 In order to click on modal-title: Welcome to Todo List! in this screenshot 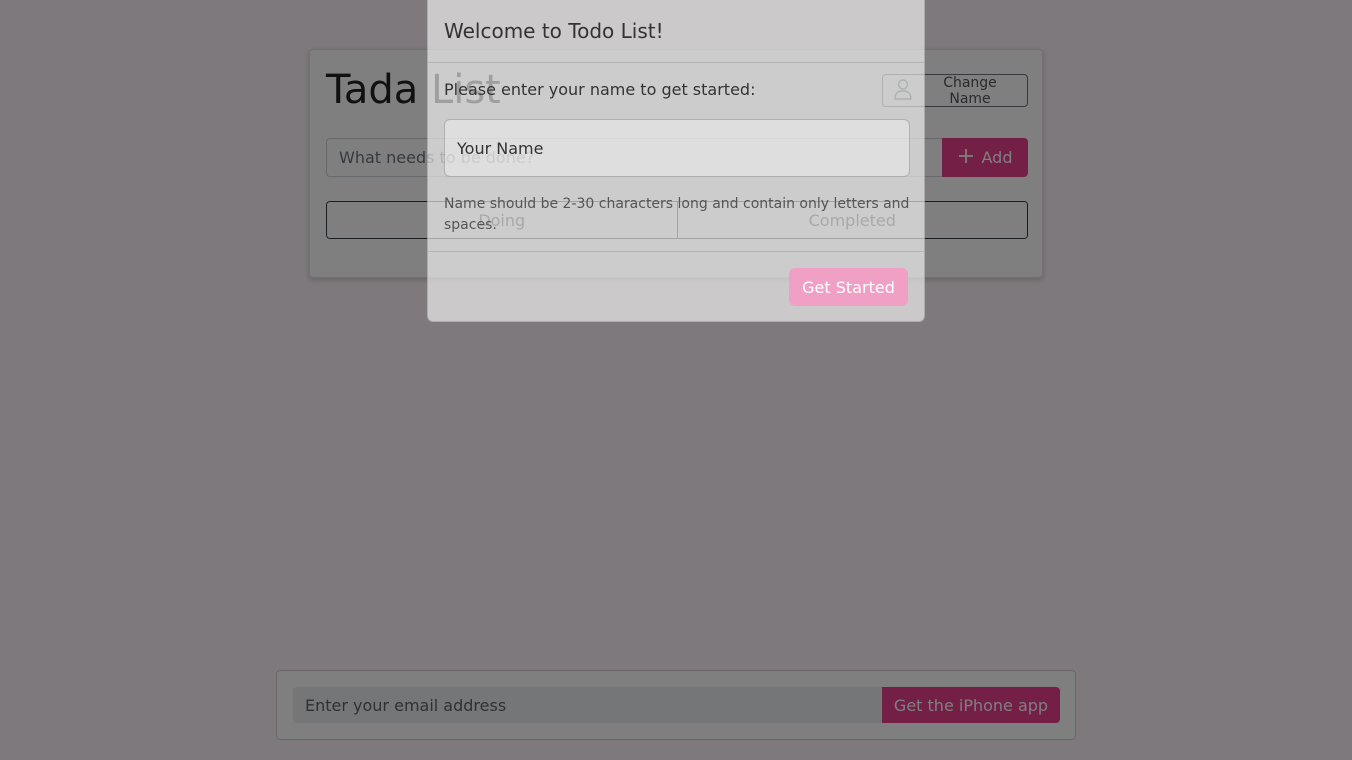, I will do `click(554, 31)`.